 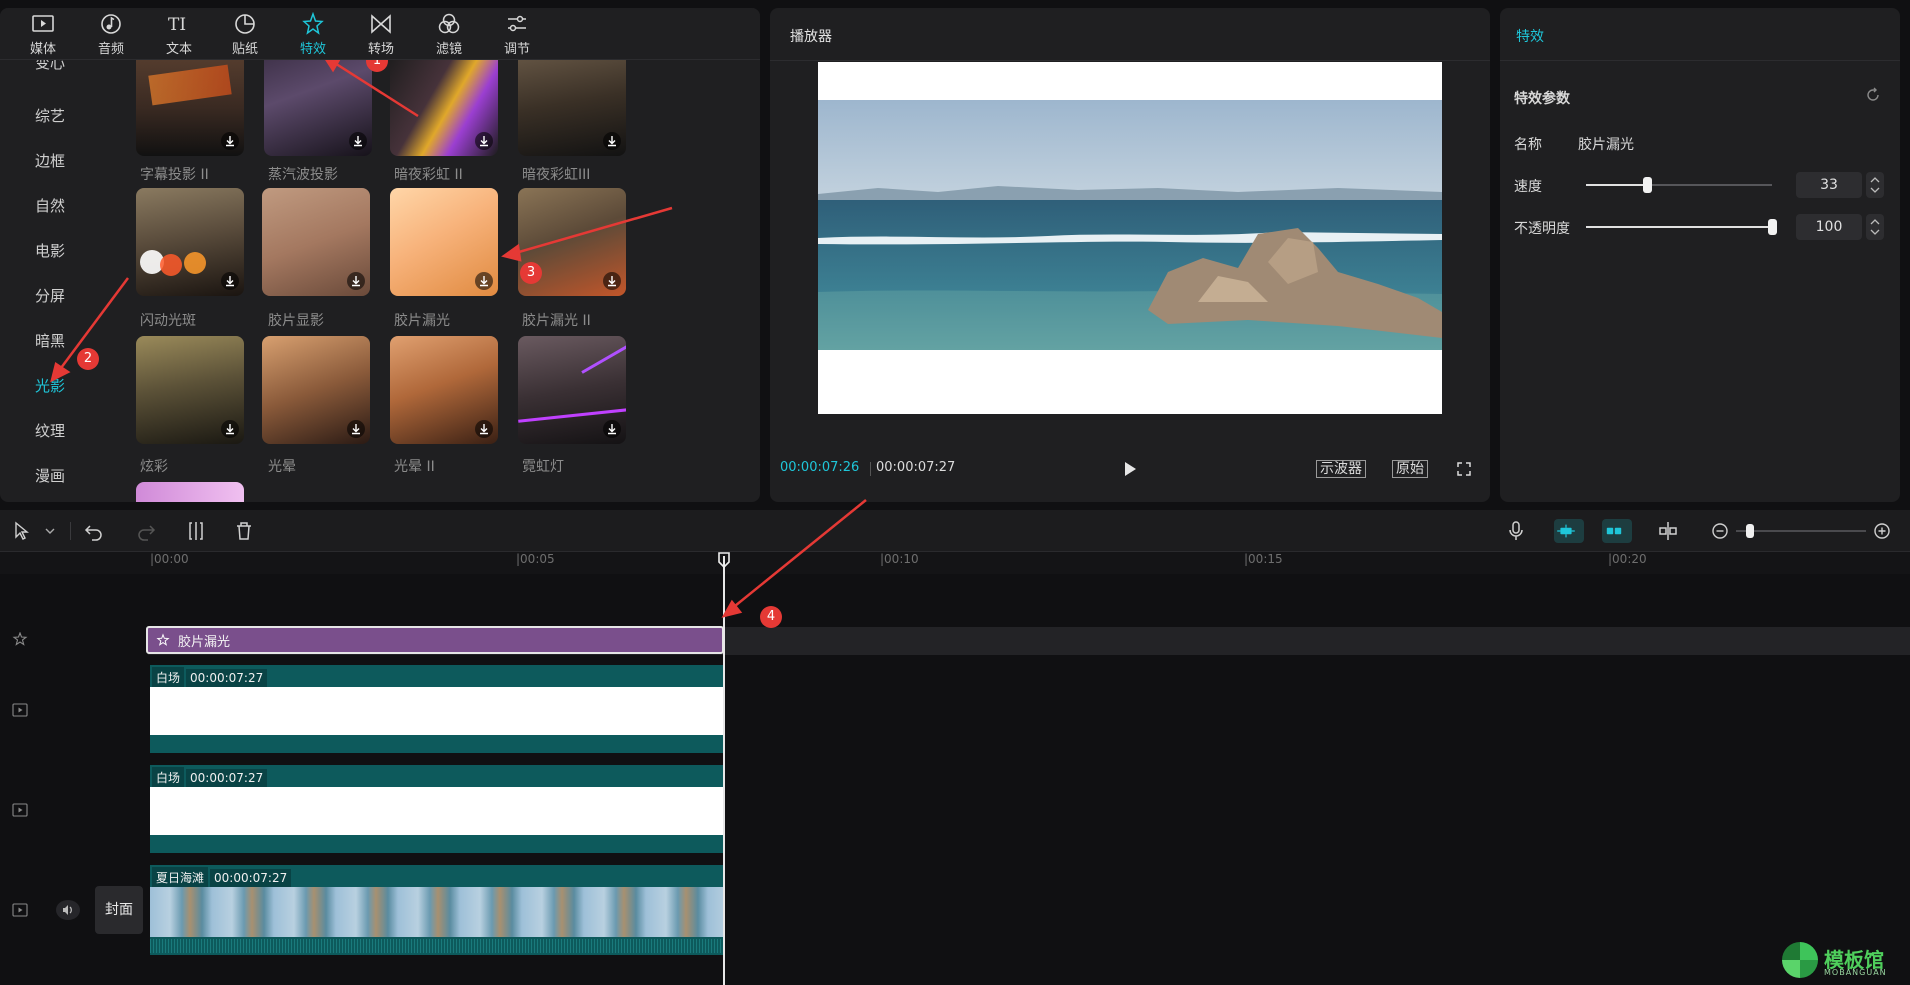 What do you see at coordinates (50, 385) in the screenshot?
I see `category-item-active: 光影` at bounding box center [50, 385].